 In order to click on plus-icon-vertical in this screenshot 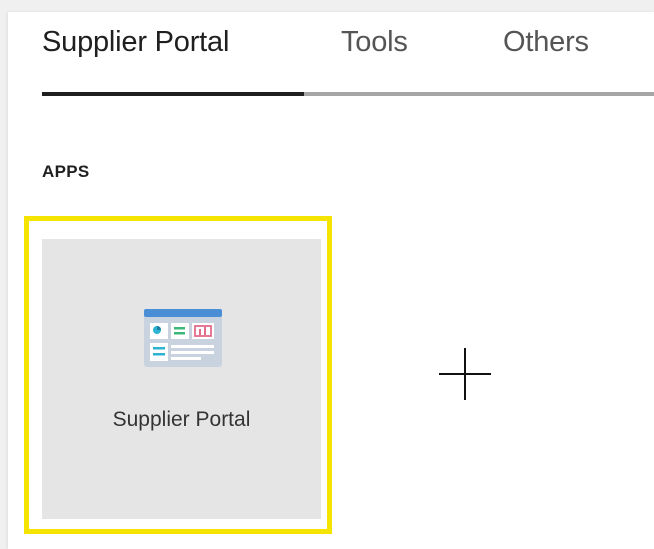, I will do `click(465, 374)`.